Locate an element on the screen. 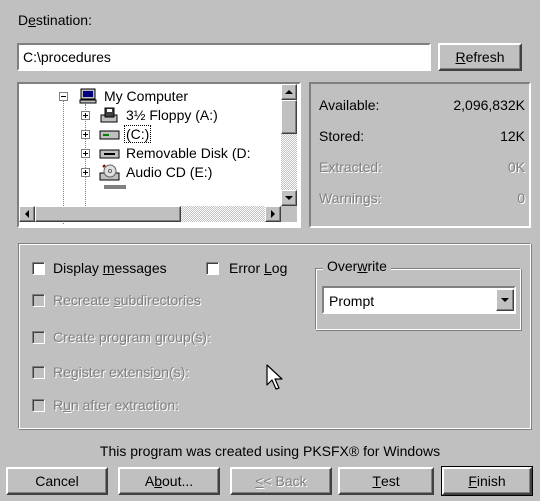 This screenshot has height=501, width=540. error-log-checkbox is located at coordinates (212, 268).